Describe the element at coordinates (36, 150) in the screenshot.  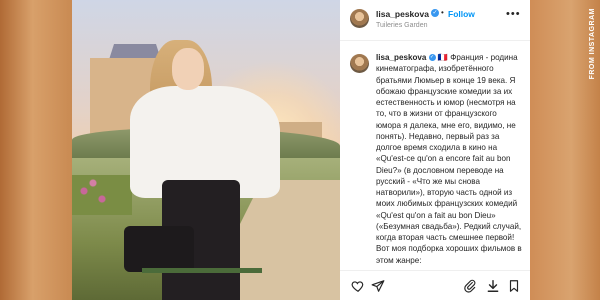
I see `background-blur-left` at that location.